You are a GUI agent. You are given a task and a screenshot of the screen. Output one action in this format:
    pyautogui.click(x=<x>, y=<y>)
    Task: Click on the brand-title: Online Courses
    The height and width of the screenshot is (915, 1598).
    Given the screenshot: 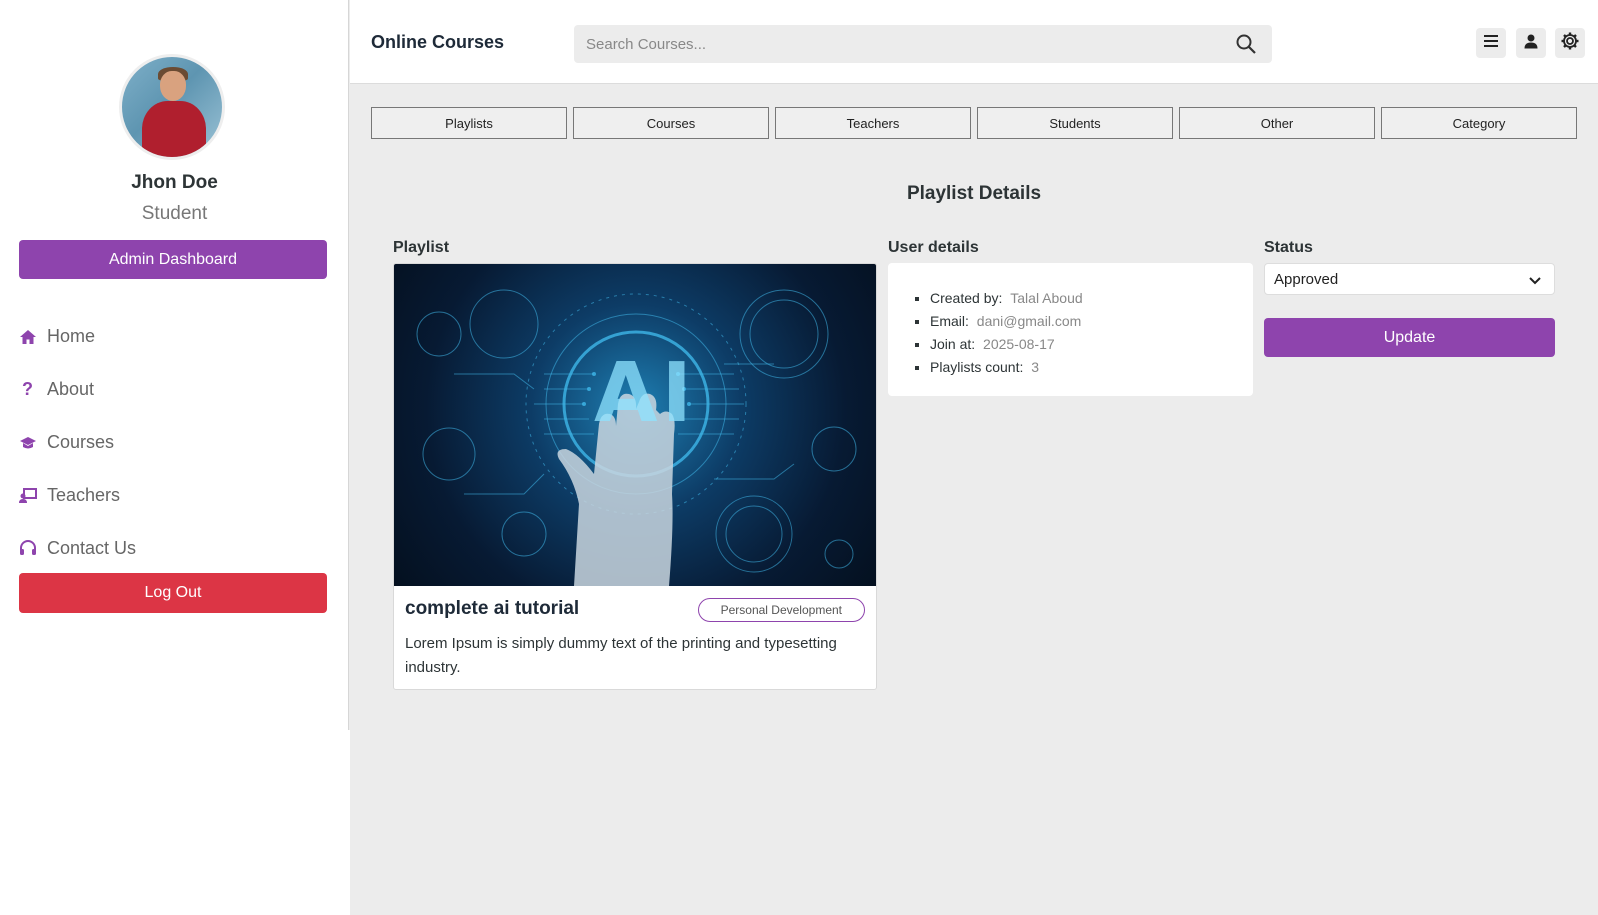 What is the action you would take?
    pyautogui.click(x=438, y=42)
    